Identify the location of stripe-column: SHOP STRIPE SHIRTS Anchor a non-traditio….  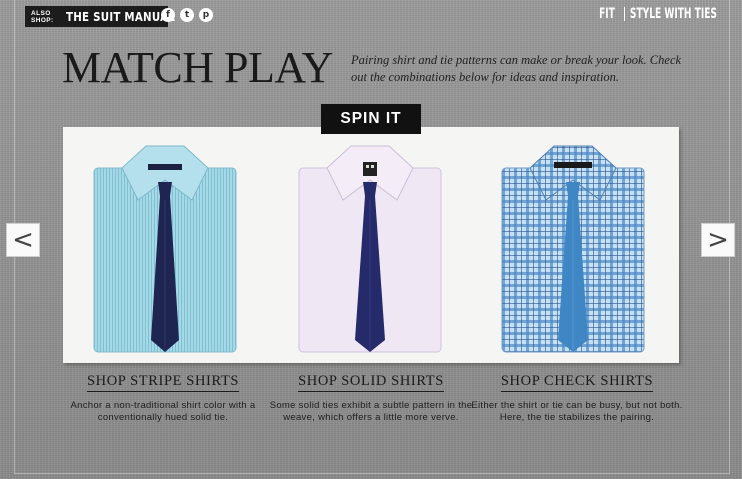
(163, 398).